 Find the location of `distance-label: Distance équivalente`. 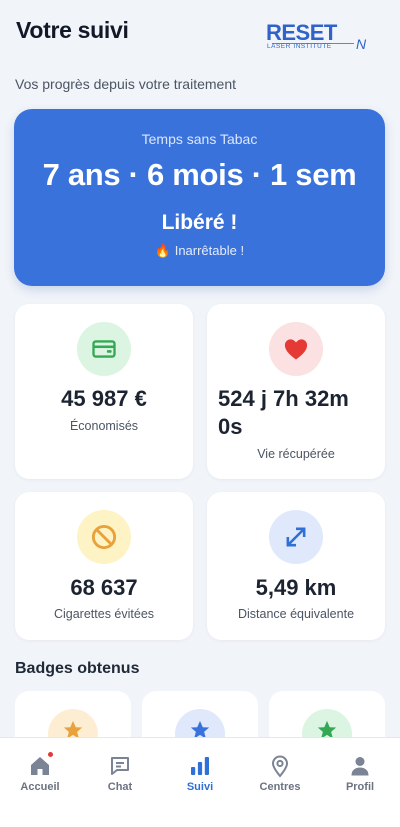

distance-label: Distance équivalente is located at coordinates (296, 614).